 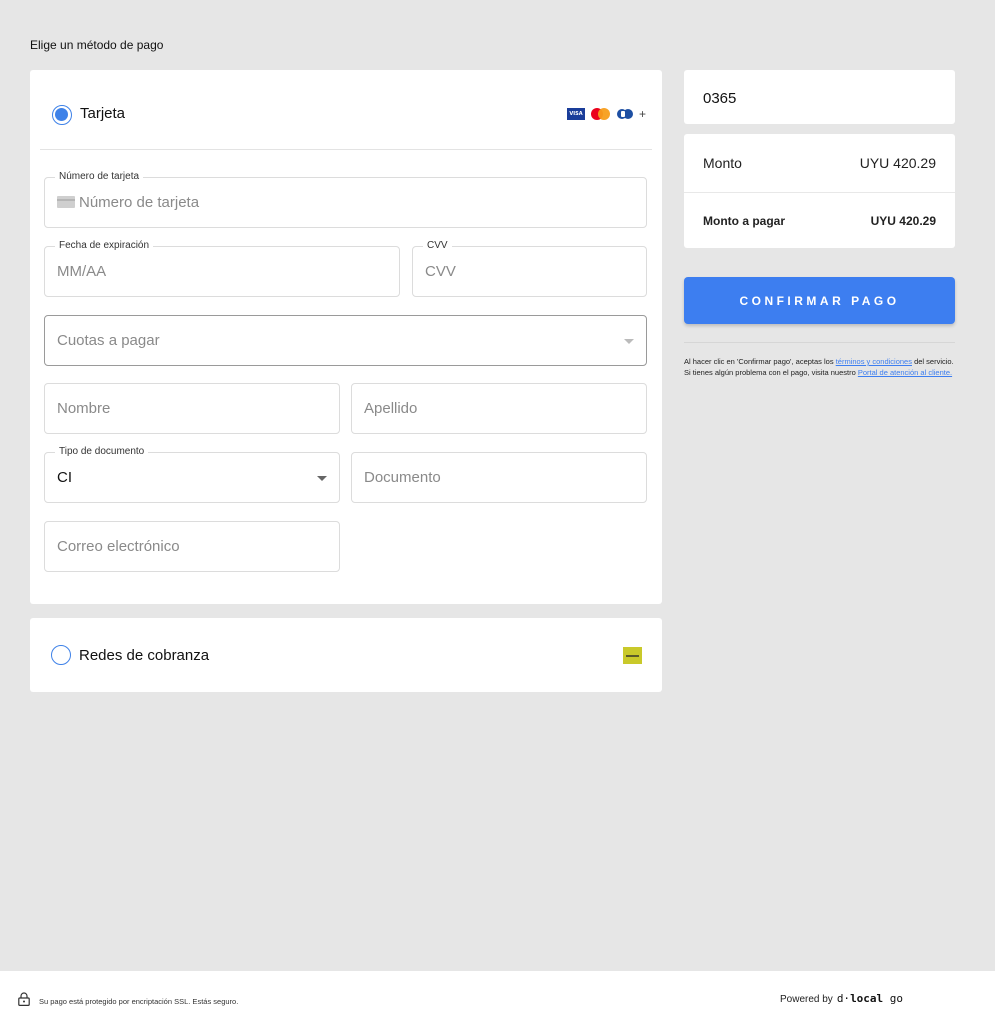 I want to click on last-name-placeholder: Apellido, so click(x=391, y=408).